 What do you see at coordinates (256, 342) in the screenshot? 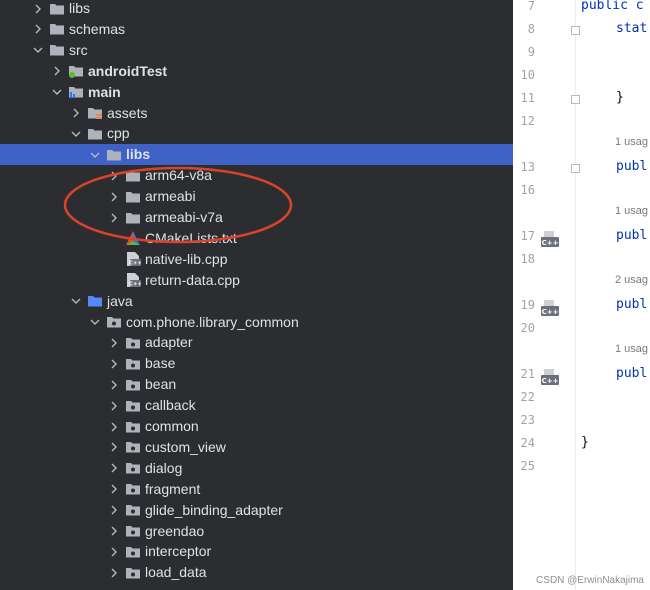
I see `tree-item: adapter` at bounding box center [256, 342].